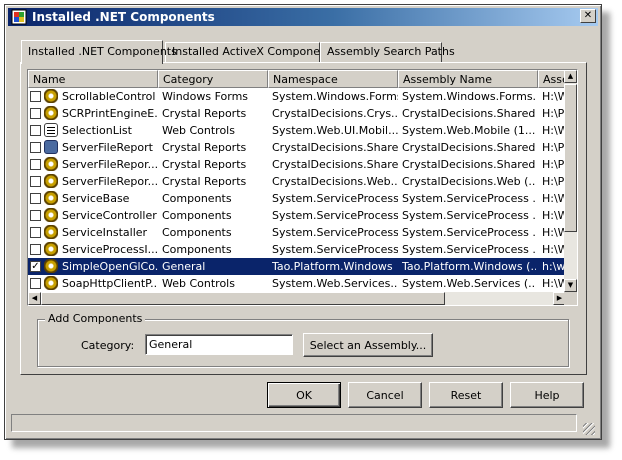  I want to click on row-checkbox: ✓, so click(35, 266).